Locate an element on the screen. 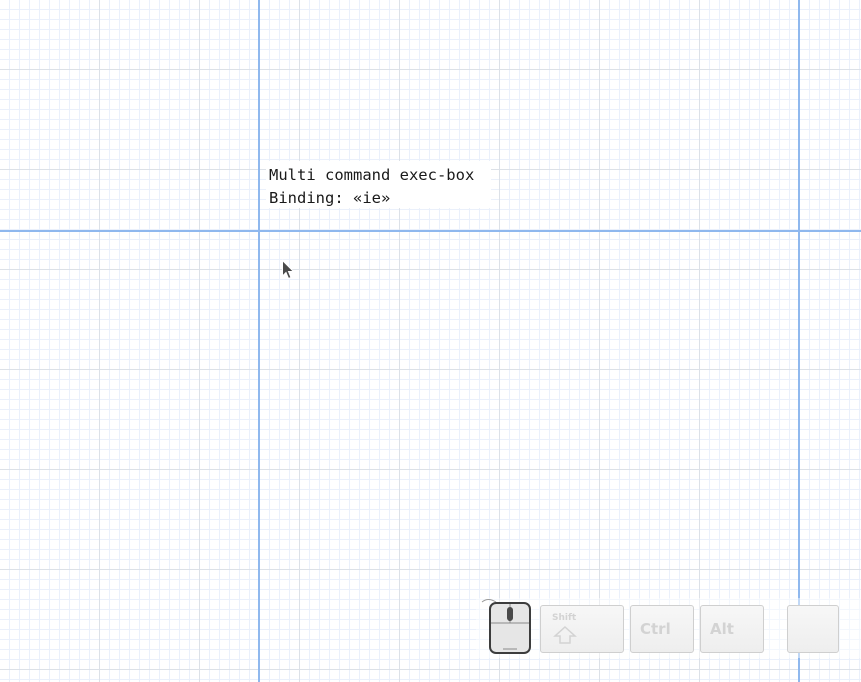 This screenshot has width=861, height=682. exec-box-binding: Binding: «ie» is located at coordinates (330, 198).